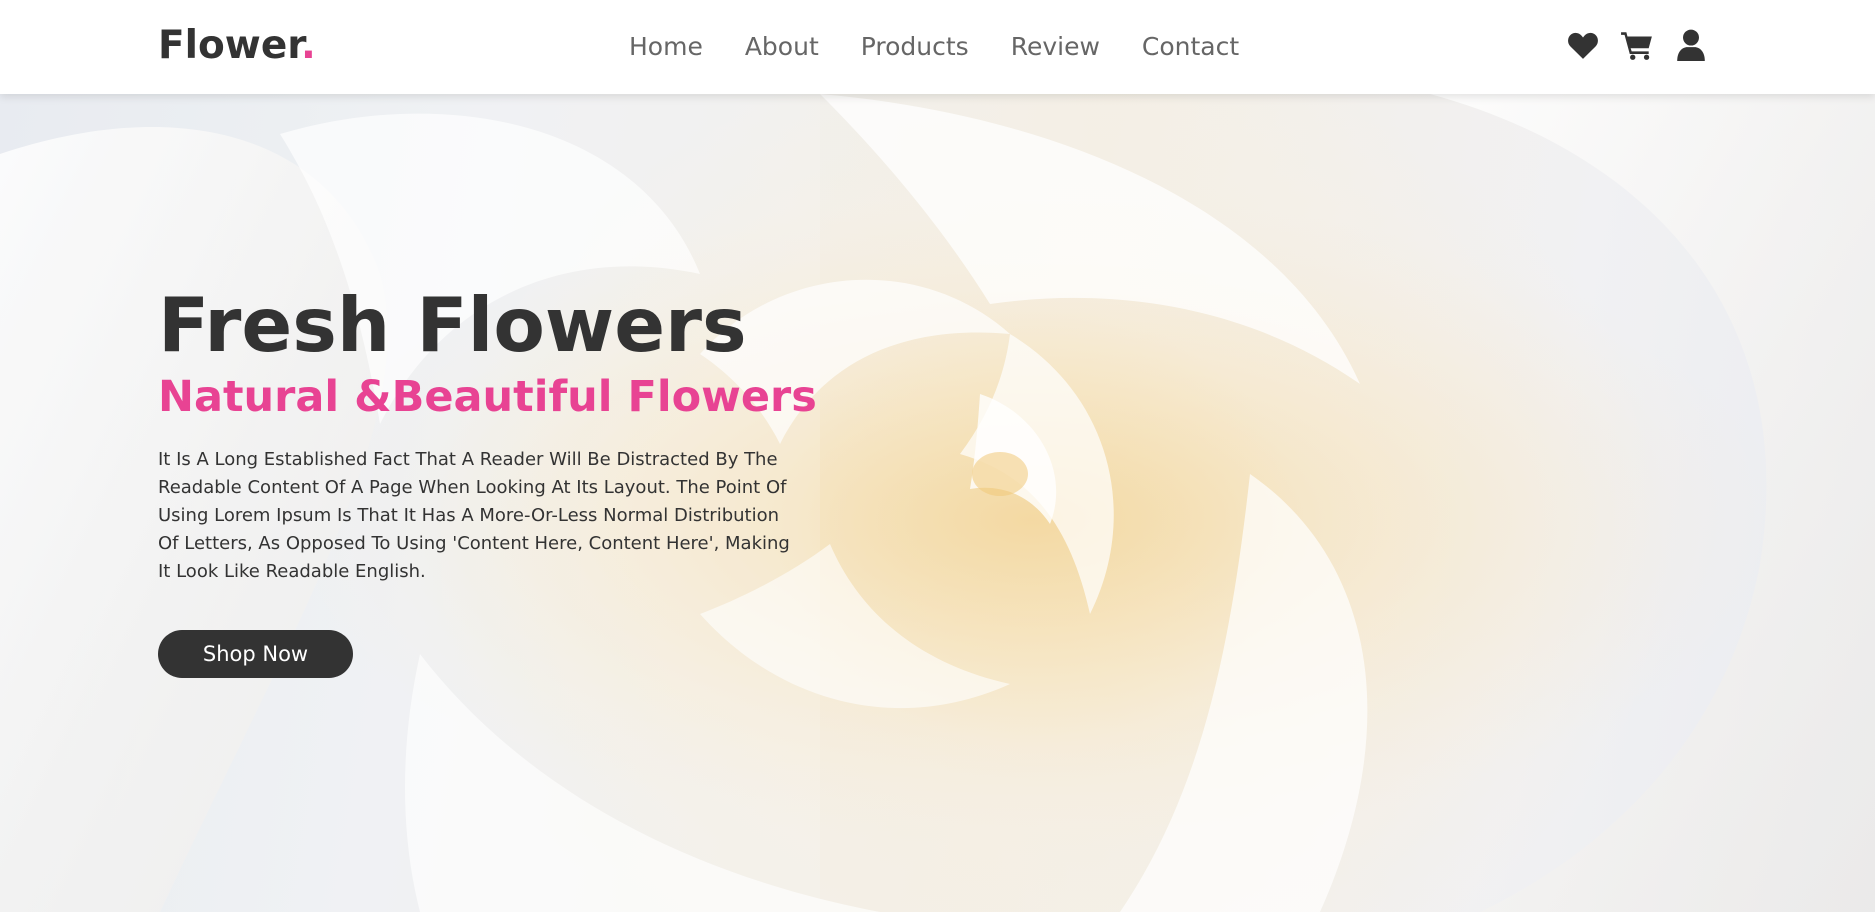 The height and width of the screenshot is (912, 1875). What do you see at coordinates (452, 325) in the screenshot?
I see `hero-title: Fresh Flowers` at bounding box center [452, 325].